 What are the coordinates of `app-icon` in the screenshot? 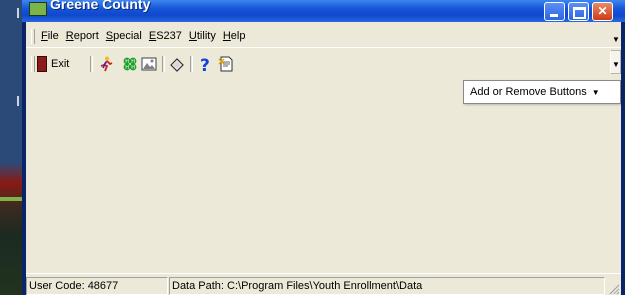 It's located at (38, 9).